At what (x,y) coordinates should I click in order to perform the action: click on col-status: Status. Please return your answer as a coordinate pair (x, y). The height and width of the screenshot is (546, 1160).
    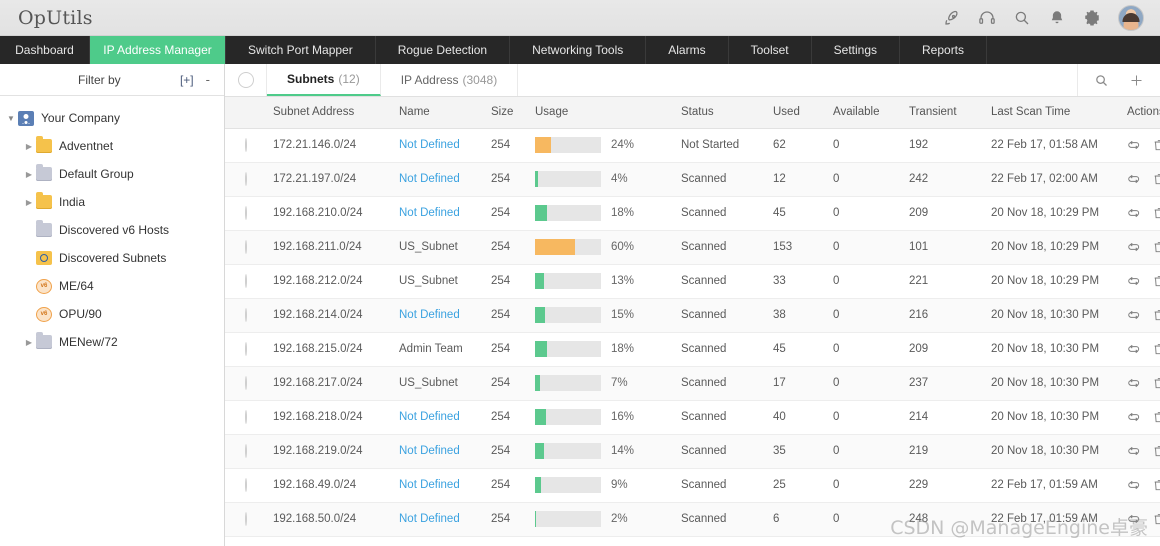
    Looking at the image, I should click on (721, 113).